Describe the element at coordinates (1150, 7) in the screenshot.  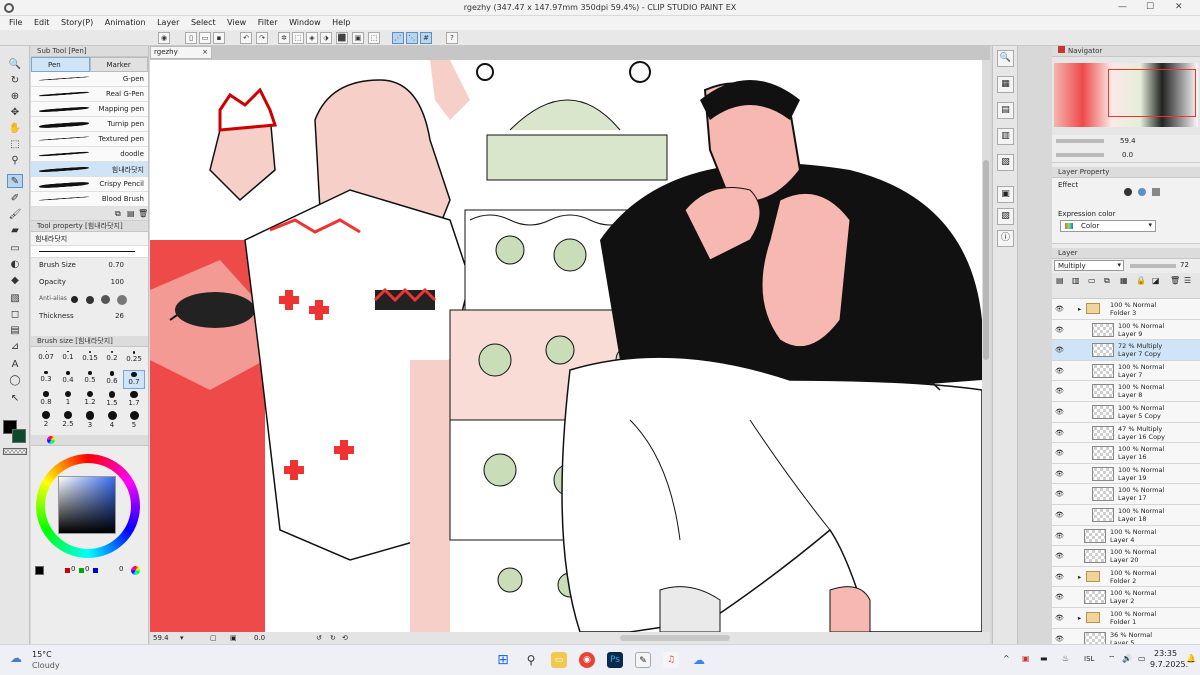
I see `maximize-button: ☐` at that location.